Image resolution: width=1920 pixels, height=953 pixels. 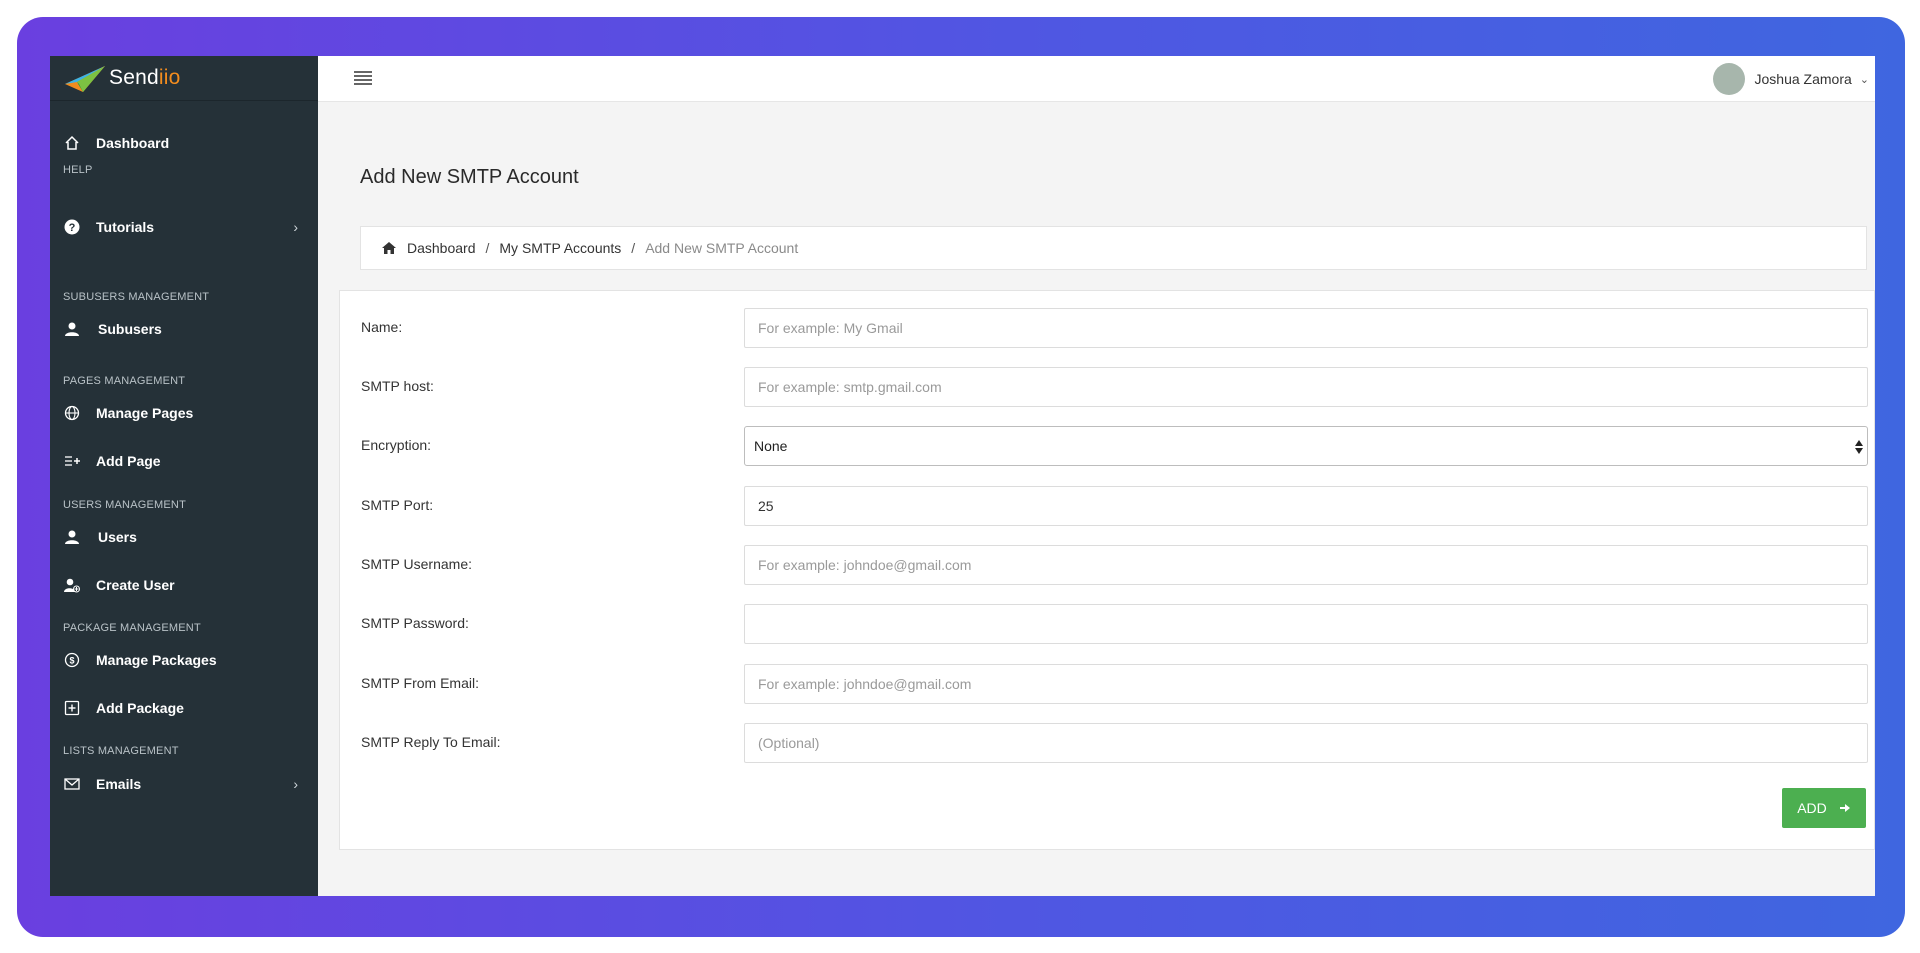 I want to click on user-menu: Joshua Zamora ⌄, so click(x=1790, y=79).